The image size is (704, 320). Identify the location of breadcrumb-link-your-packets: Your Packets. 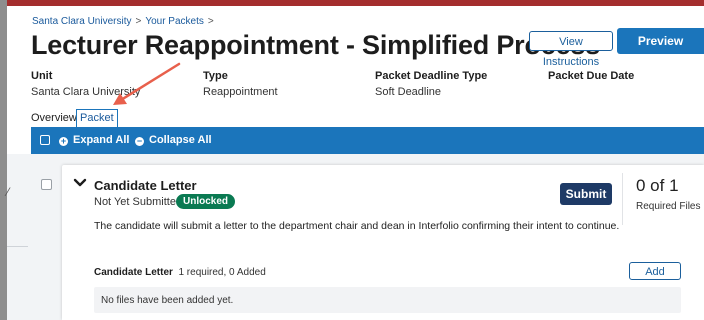
(174, 21).